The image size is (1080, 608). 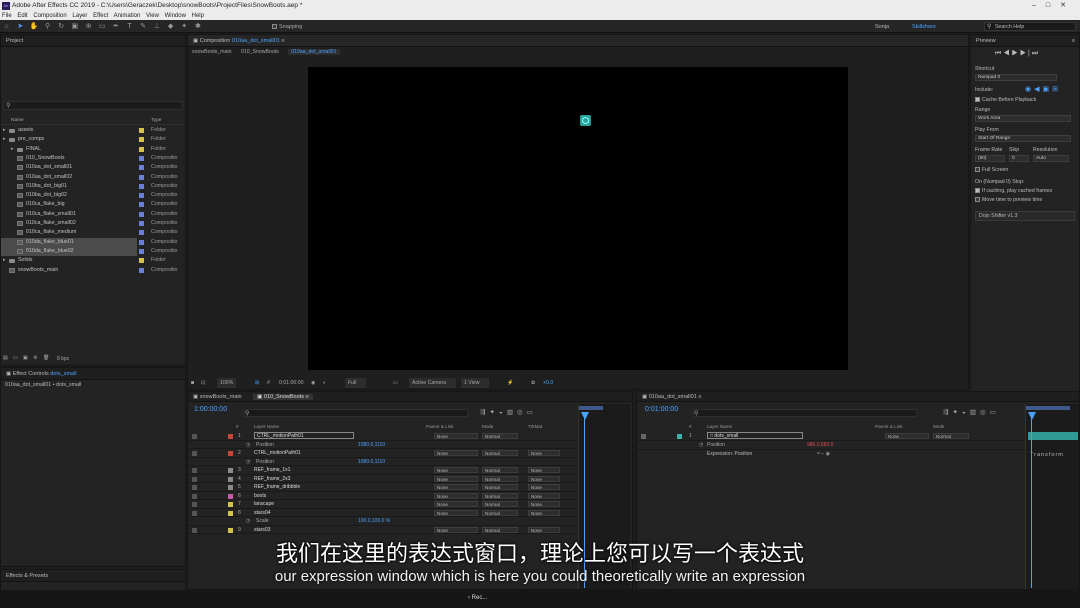 What do you see at coordinates (356, 383) in the screenshot?
I see `resolution-select: Full` at bounding box center [356, 383].